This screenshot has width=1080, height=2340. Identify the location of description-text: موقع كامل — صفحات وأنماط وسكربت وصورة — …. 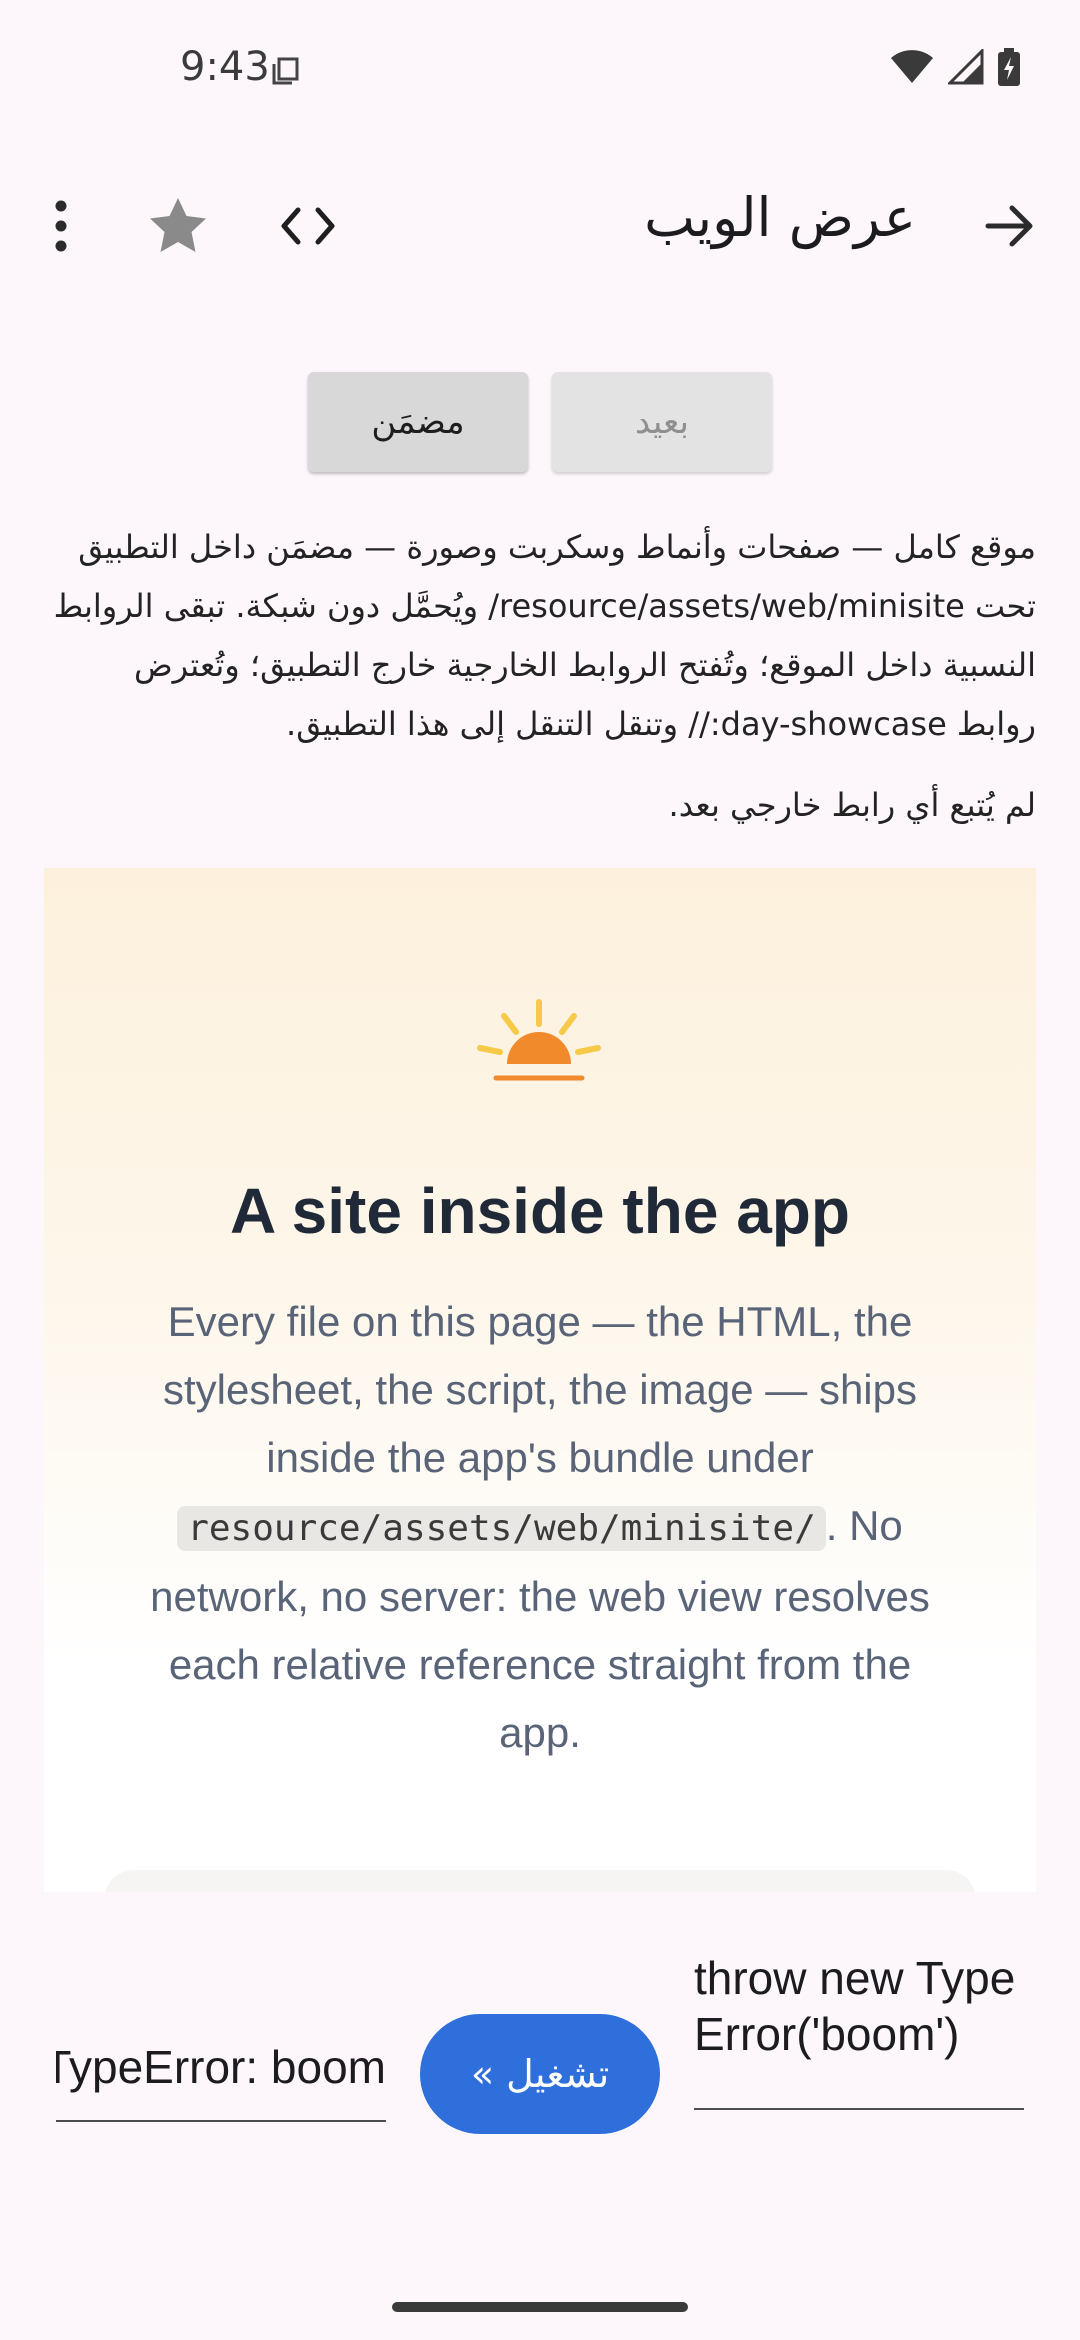
(544, 635).